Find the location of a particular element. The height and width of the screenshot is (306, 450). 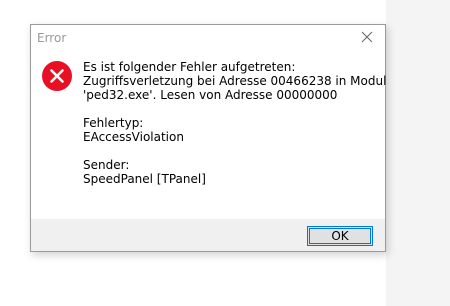

close-icon is located at coordinates (367, 37).